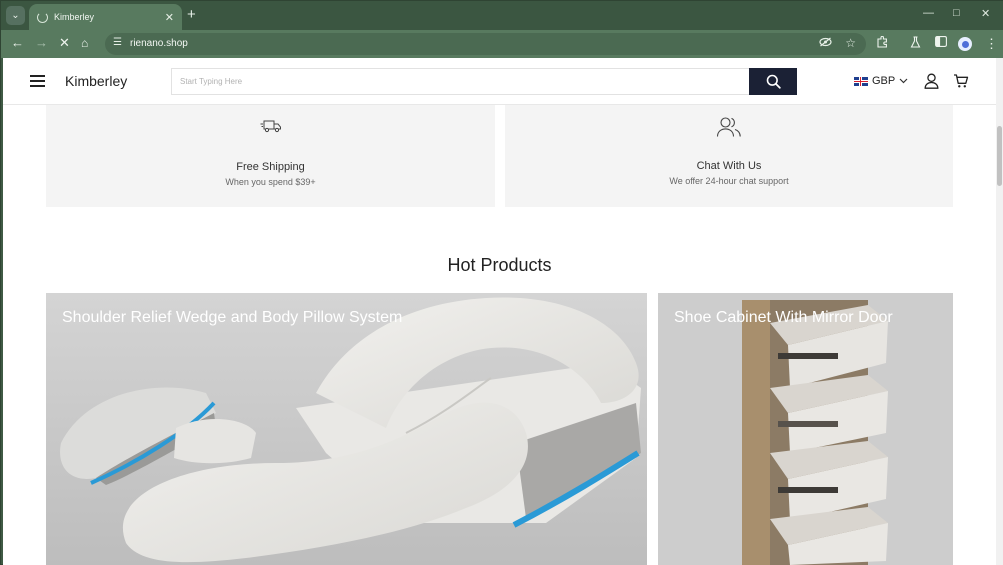 The image size is (1003, 565). I want to click on home-icon: ⌂, so click(84, 43).